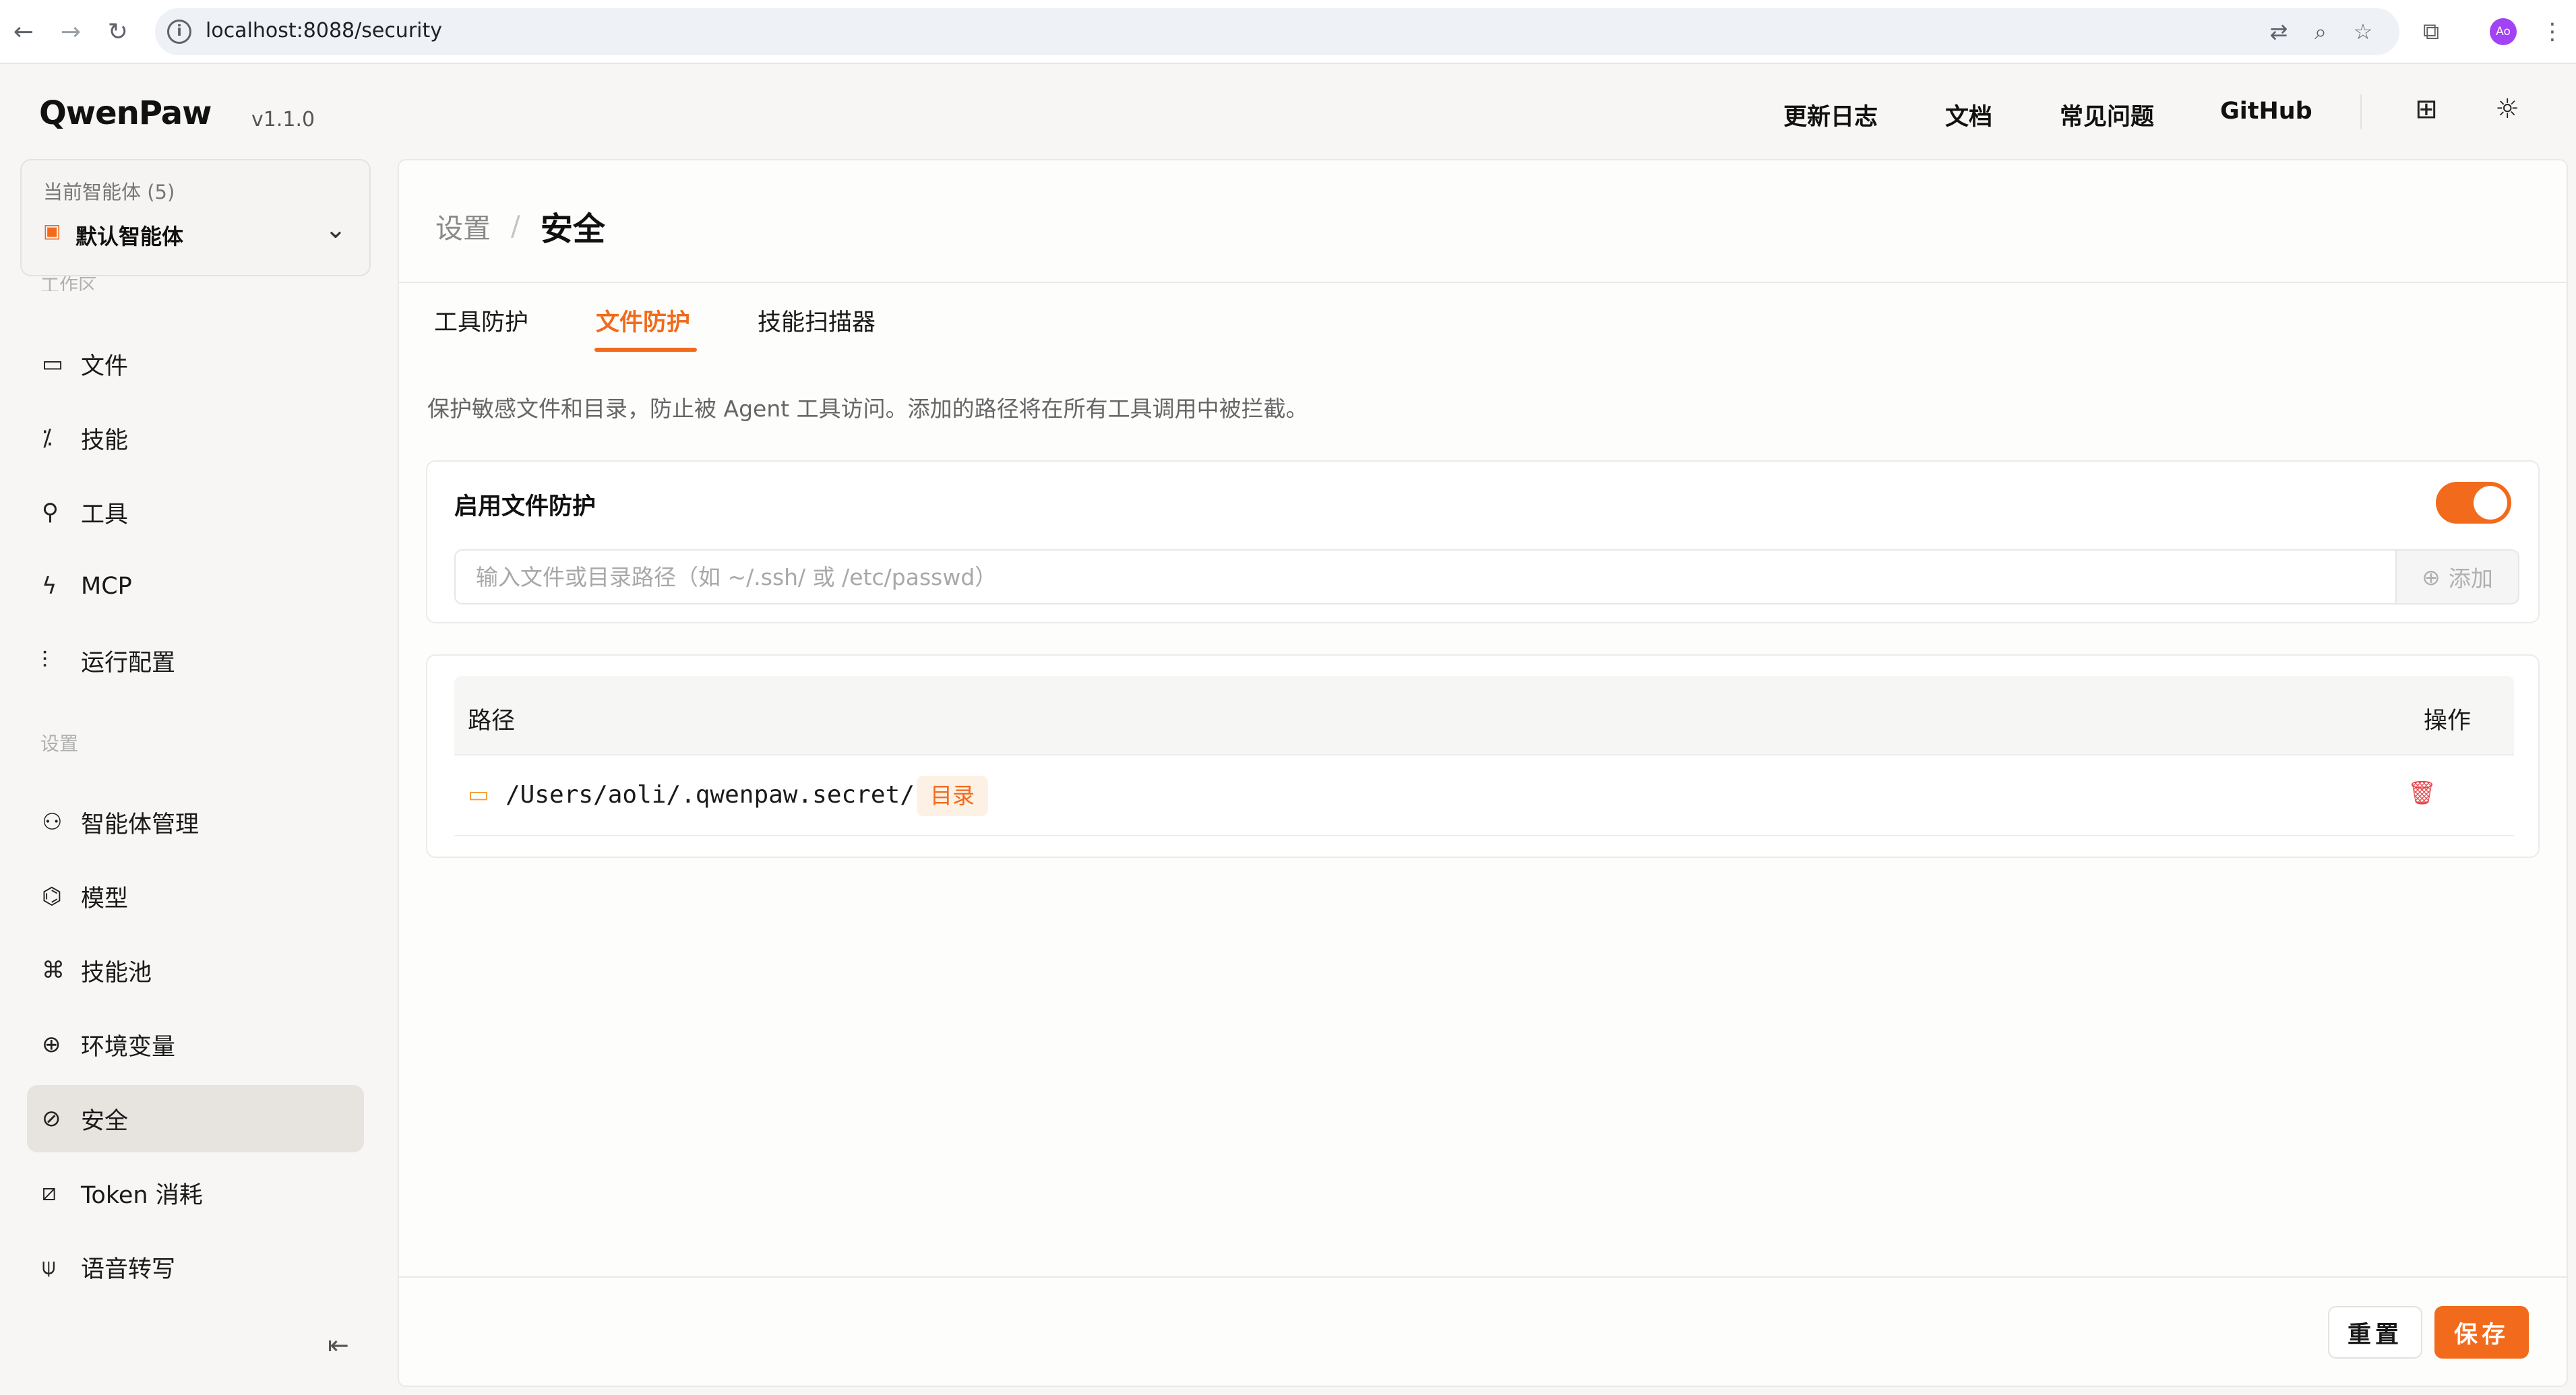 The height and width of the screenshot is (1395, 2576). I want to click on settings-section-label: 设置, so click(60, 744).